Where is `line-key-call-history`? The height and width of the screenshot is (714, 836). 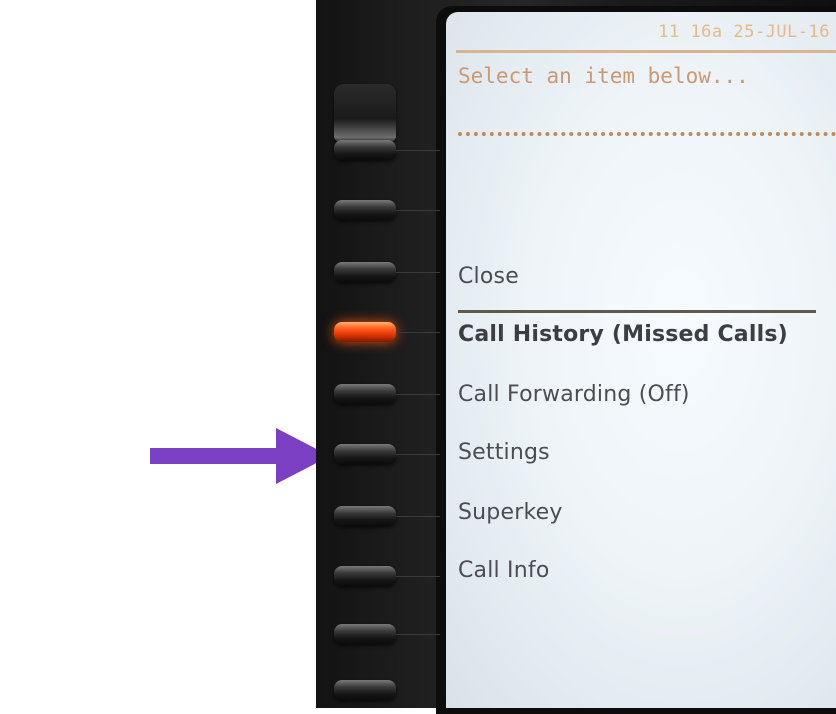
line-key-call-history is located at coordinates (365, 332).